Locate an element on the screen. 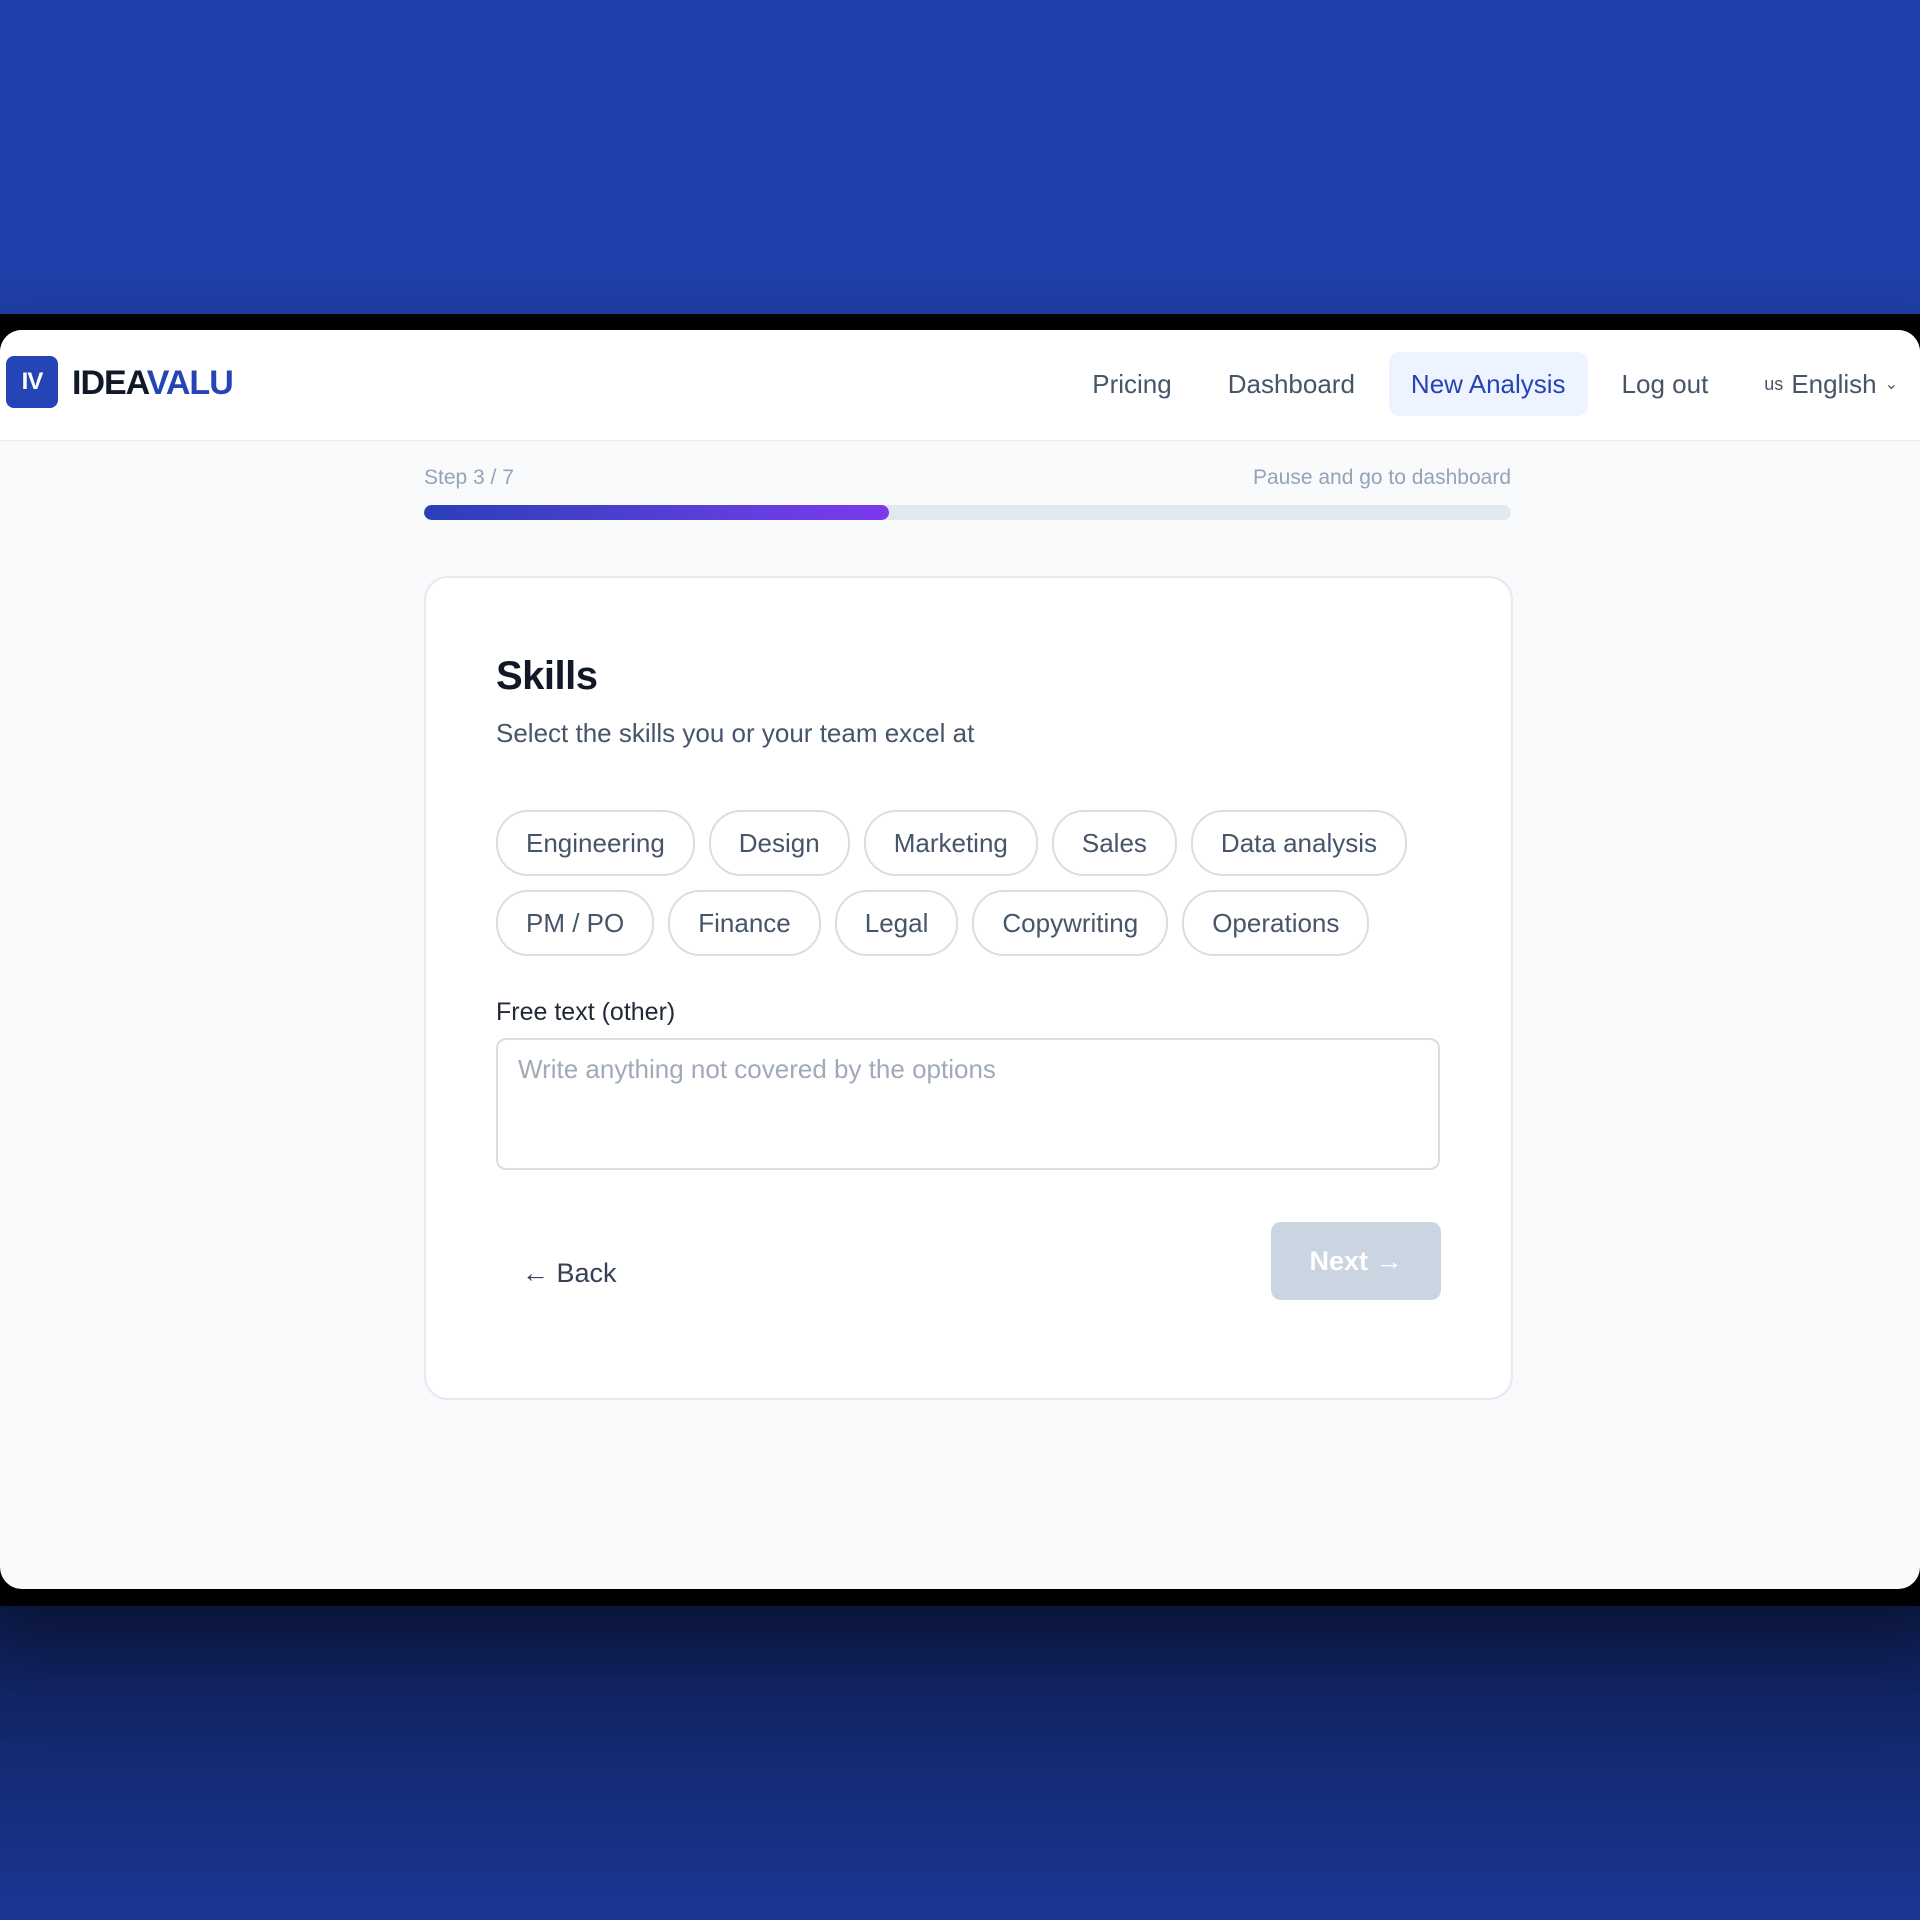 The height and width of the screenshot is (1920, 1920). progress-bar is located at coordinates (967, 512).